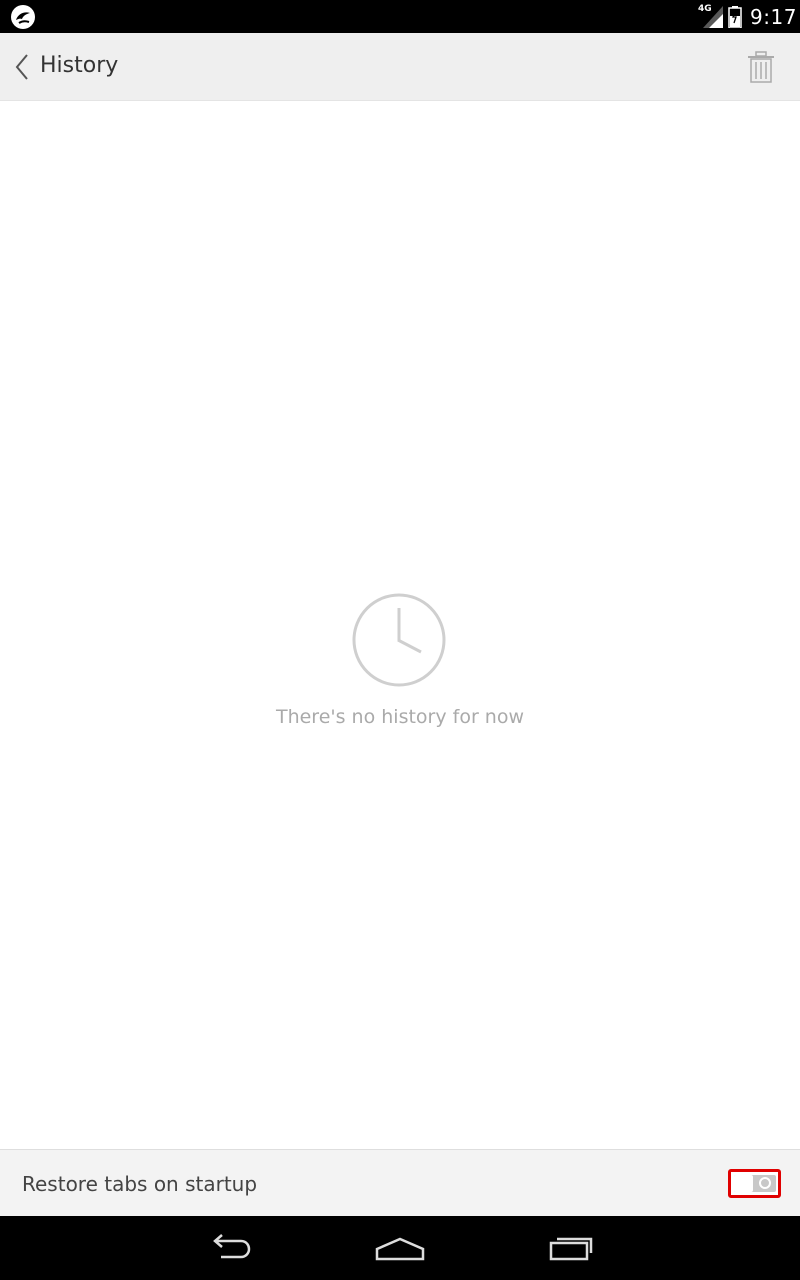  I want to click on recents-icon, so click(571, 1249).